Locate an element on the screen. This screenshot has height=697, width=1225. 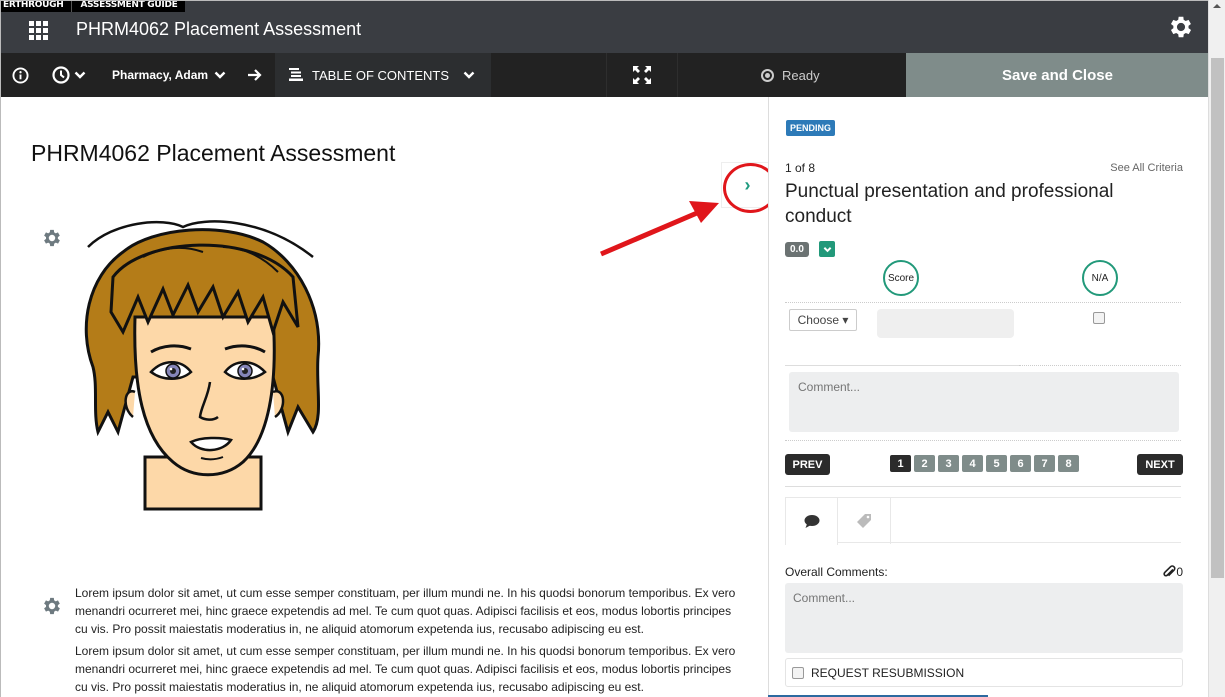
tag-icon is located at coordinates (864, 521).